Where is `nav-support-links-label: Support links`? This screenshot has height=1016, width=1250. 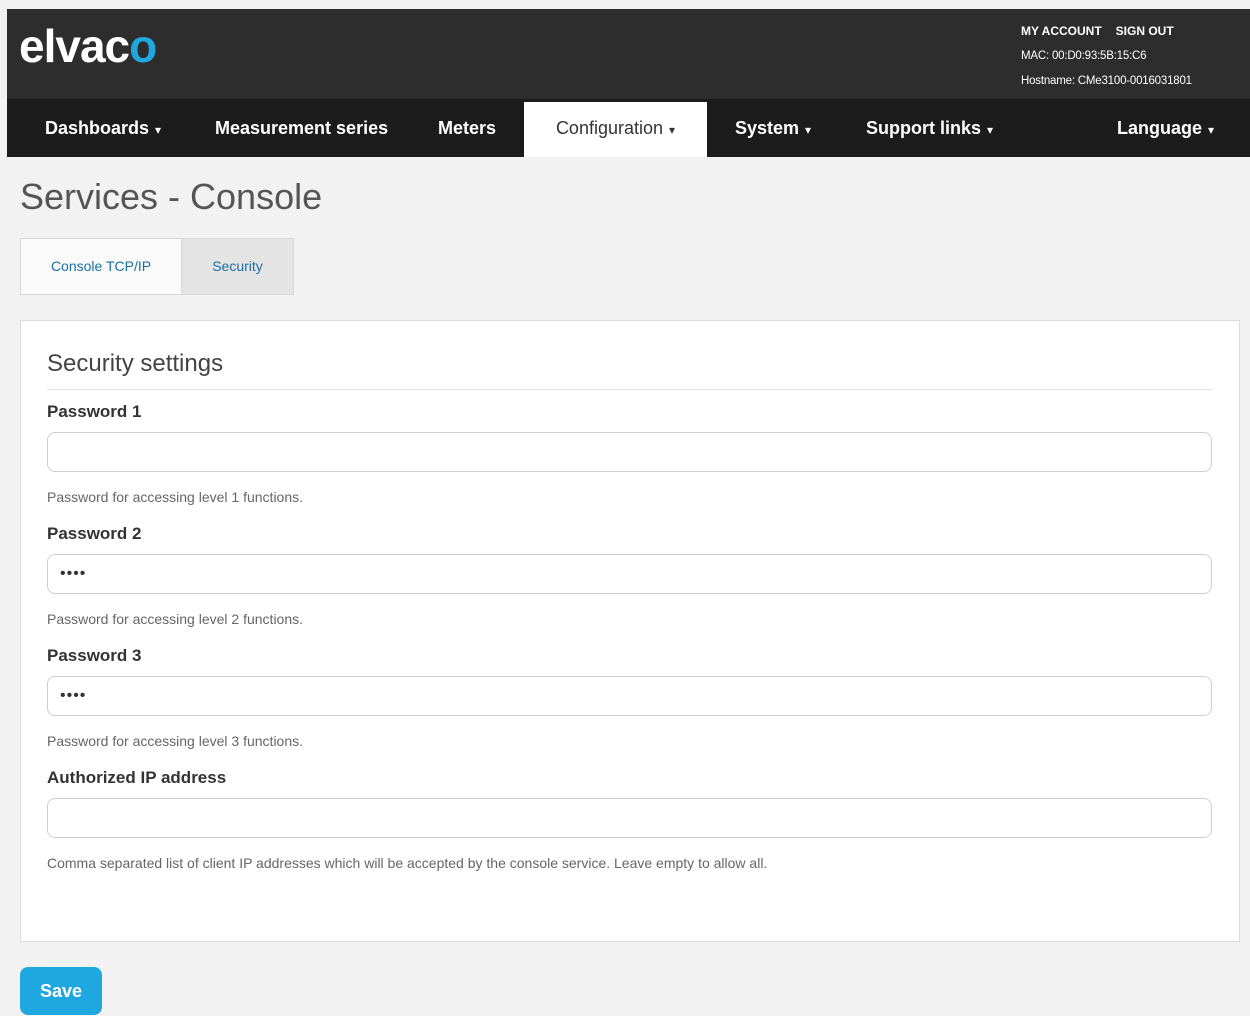 nav-support-links-label: Support links is located at coordinates (924, 128).